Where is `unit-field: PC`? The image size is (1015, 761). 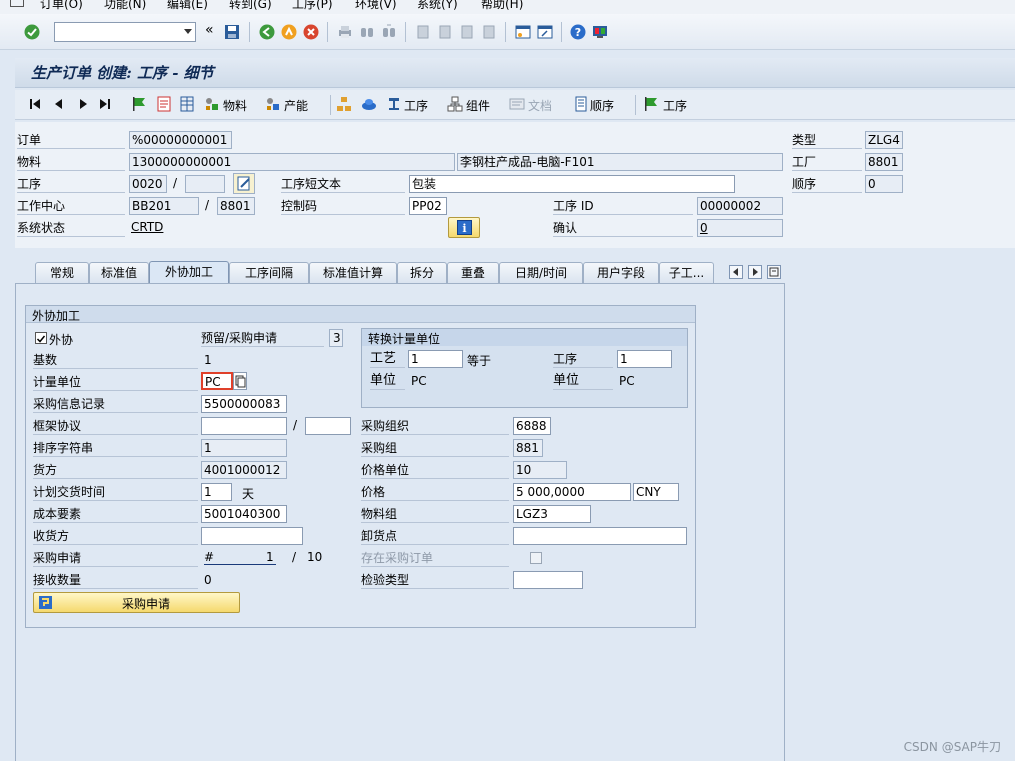
unit-field: PC is located at coordinates (217, 381).